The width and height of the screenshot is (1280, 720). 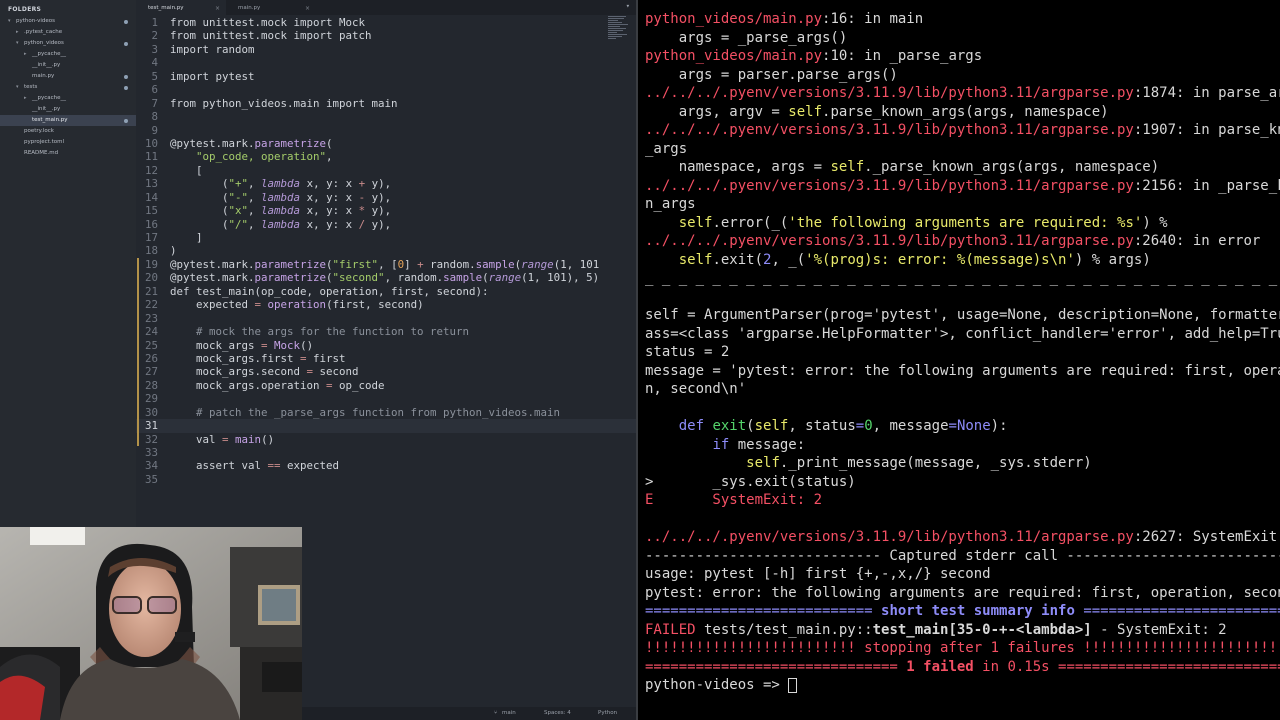 What do you see at coordinates (68, 76) in the screenshot?
I see `tree-item: main.py` at bounding box center [68, 76].